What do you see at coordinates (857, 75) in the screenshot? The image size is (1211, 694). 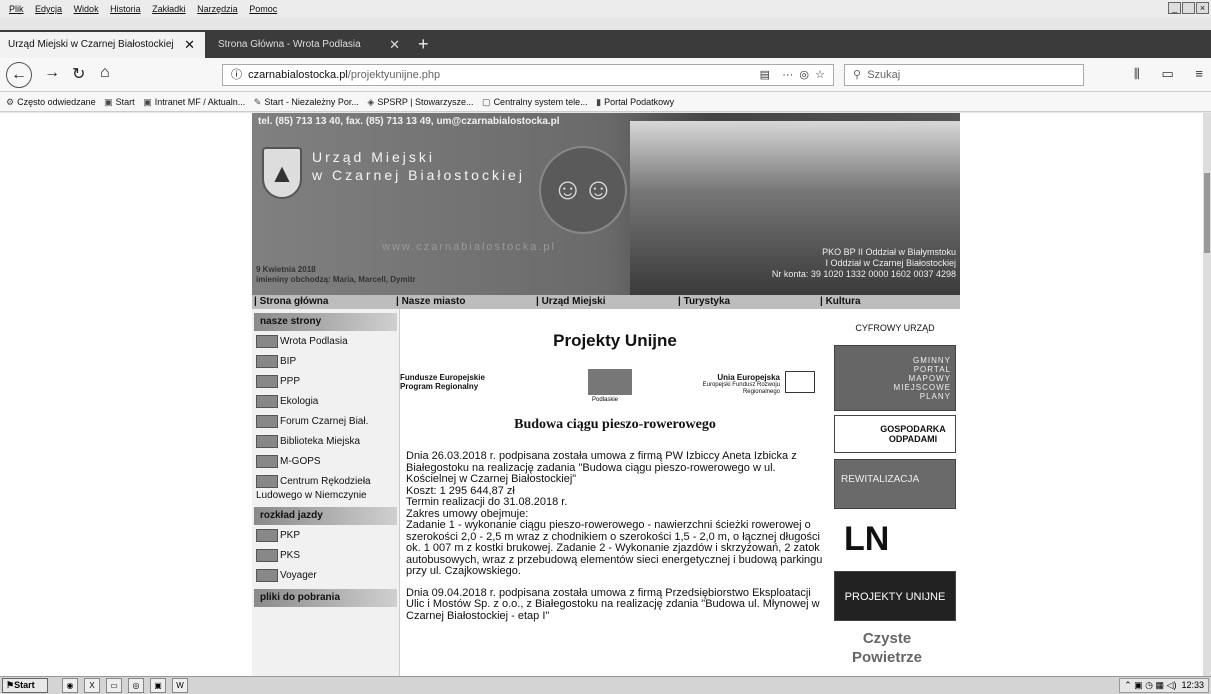 I see `search-icon: ⚲` at bounding box center [857, 75].